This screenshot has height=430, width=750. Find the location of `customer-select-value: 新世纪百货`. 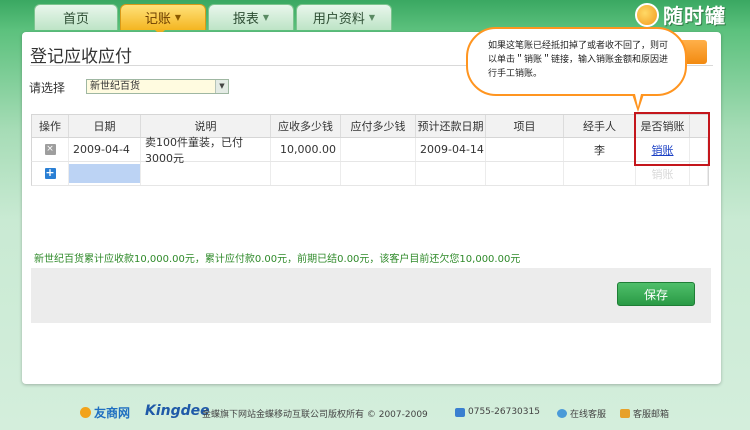

customer-select-value: 新世纪百货 is located at coordinates (115, 86).